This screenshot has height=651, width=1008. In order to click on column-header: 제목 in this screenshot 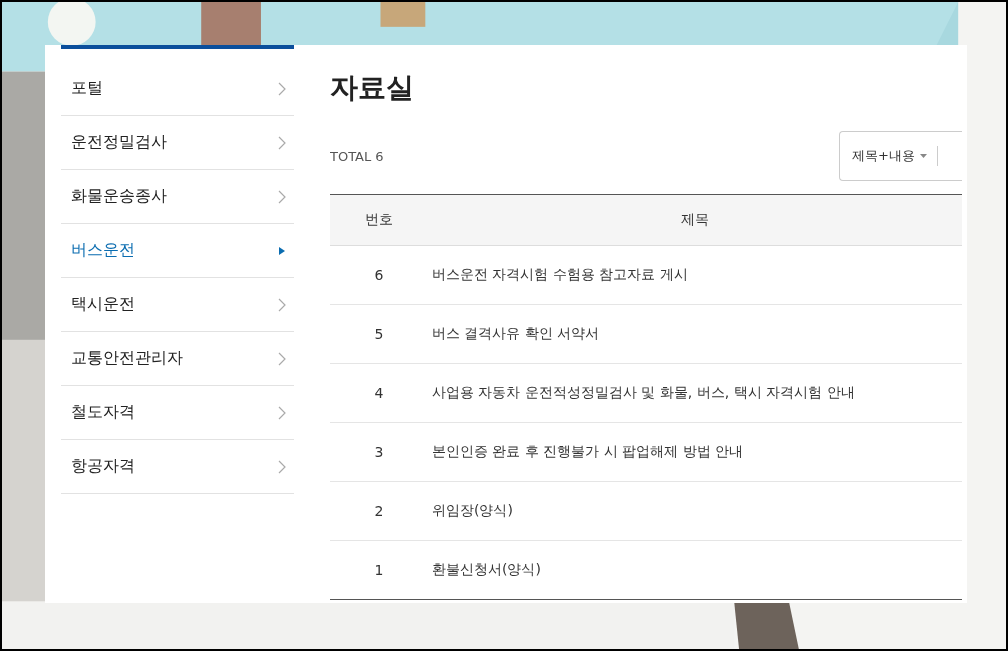, I will do `click(695, 220)`.